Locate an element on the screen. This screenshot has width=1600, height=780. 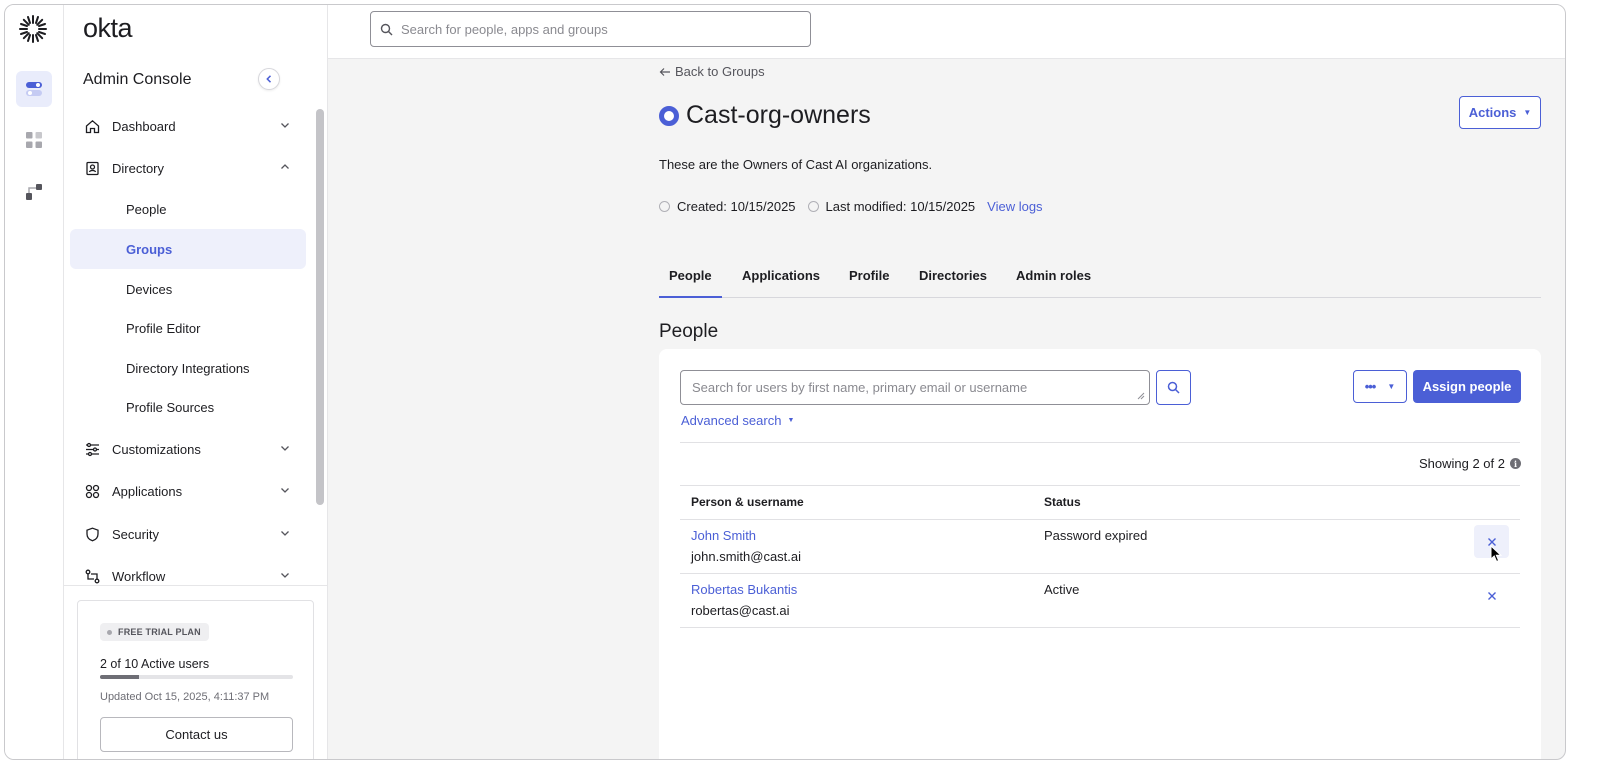
apps-icon is located at coordinates (92, 491).